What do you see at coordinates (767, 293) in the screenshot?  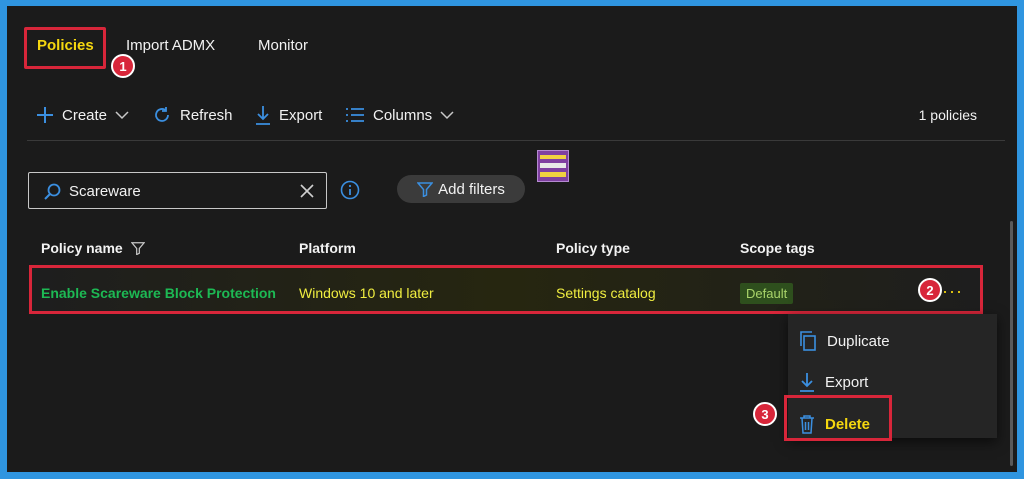 I see `scope-tag-badge: Default` at bounding box center [767, 293].